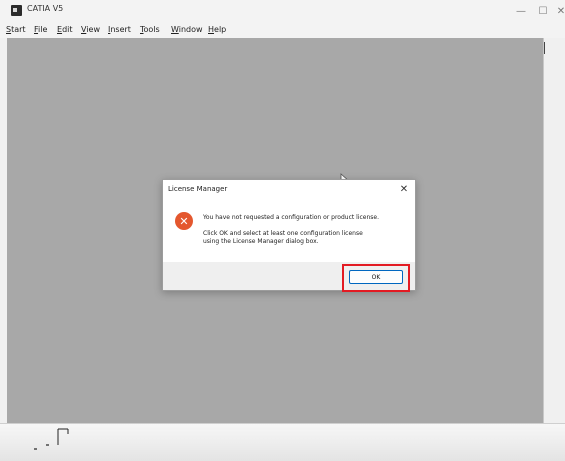 This screenshot has width=565, height=461. What do you see at coordinates (404, 189) in the screenshot?
I see `close-icon: ✕` at bounding box center [404, 189].